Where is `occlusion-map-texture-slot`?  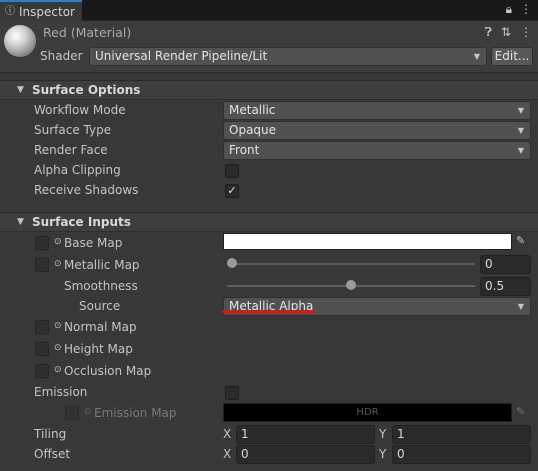
occlusion-map-texture-slot is located at coordinates (42, 371).